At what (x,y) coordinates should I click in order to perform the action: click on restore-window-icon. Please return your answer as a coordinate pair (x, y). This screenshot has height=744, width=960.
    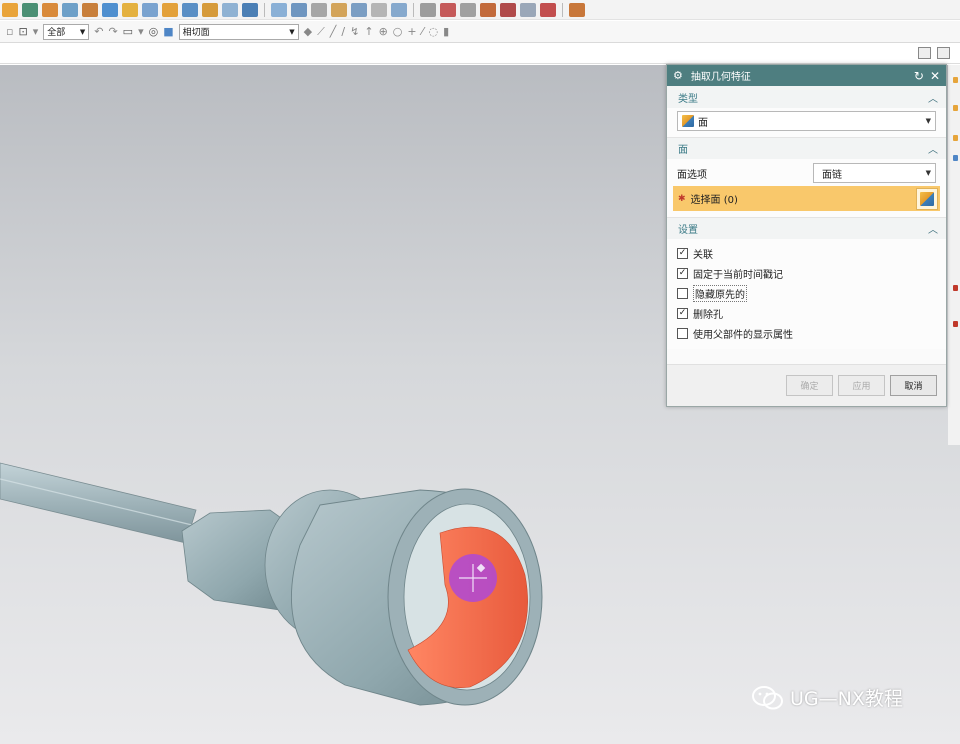
    Looking at the image, I should click on (924, 53).